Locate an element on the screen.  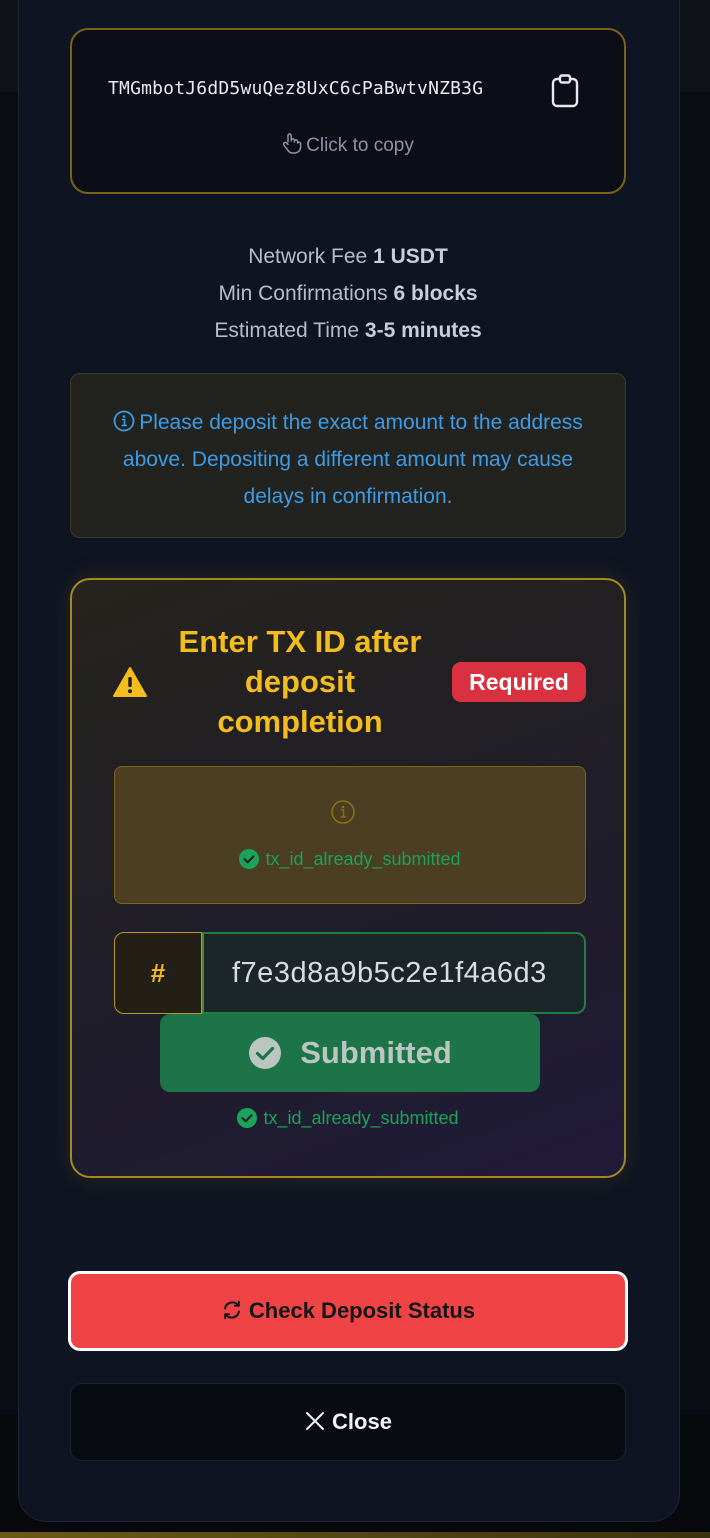
tx-id-input is located at coordinates (394, 973).